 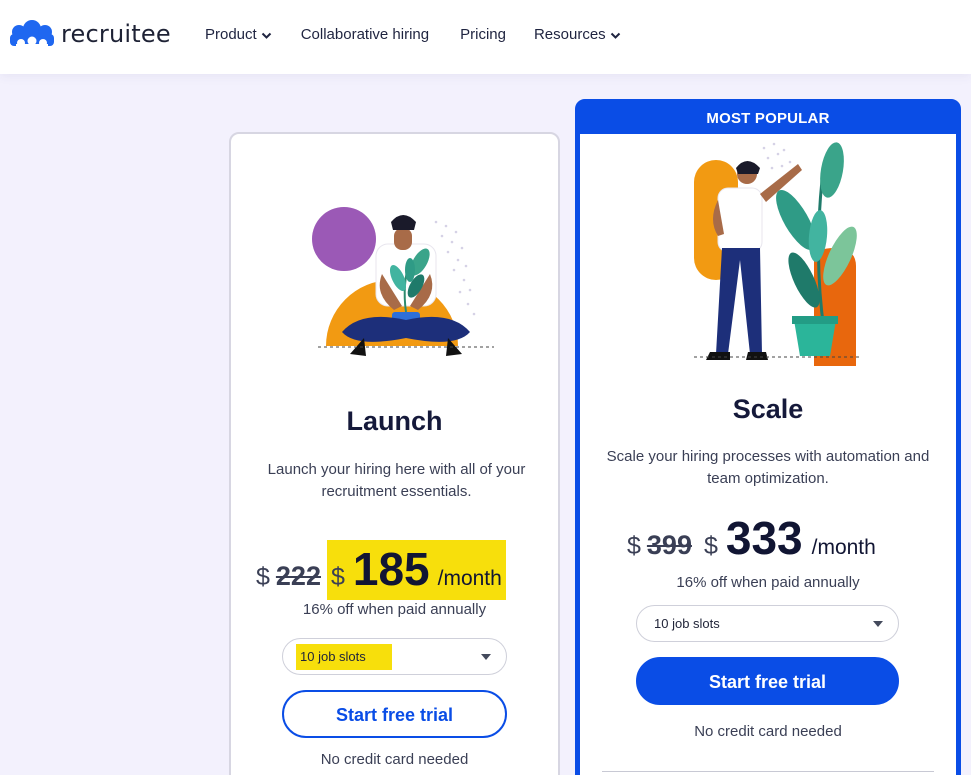 I want to click on nav-item-label: Resources, so click(x=569, y=34).